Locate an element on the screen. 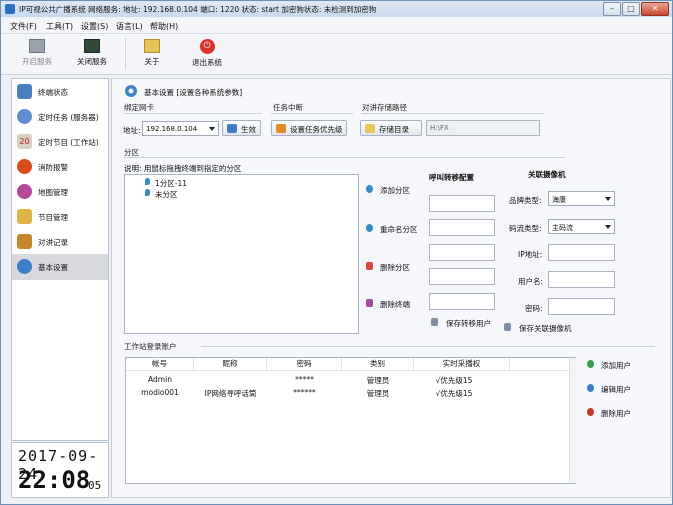 The height and width of the screenshot is (505, 673). minimize-button: – is located at coordinates (612, 9).